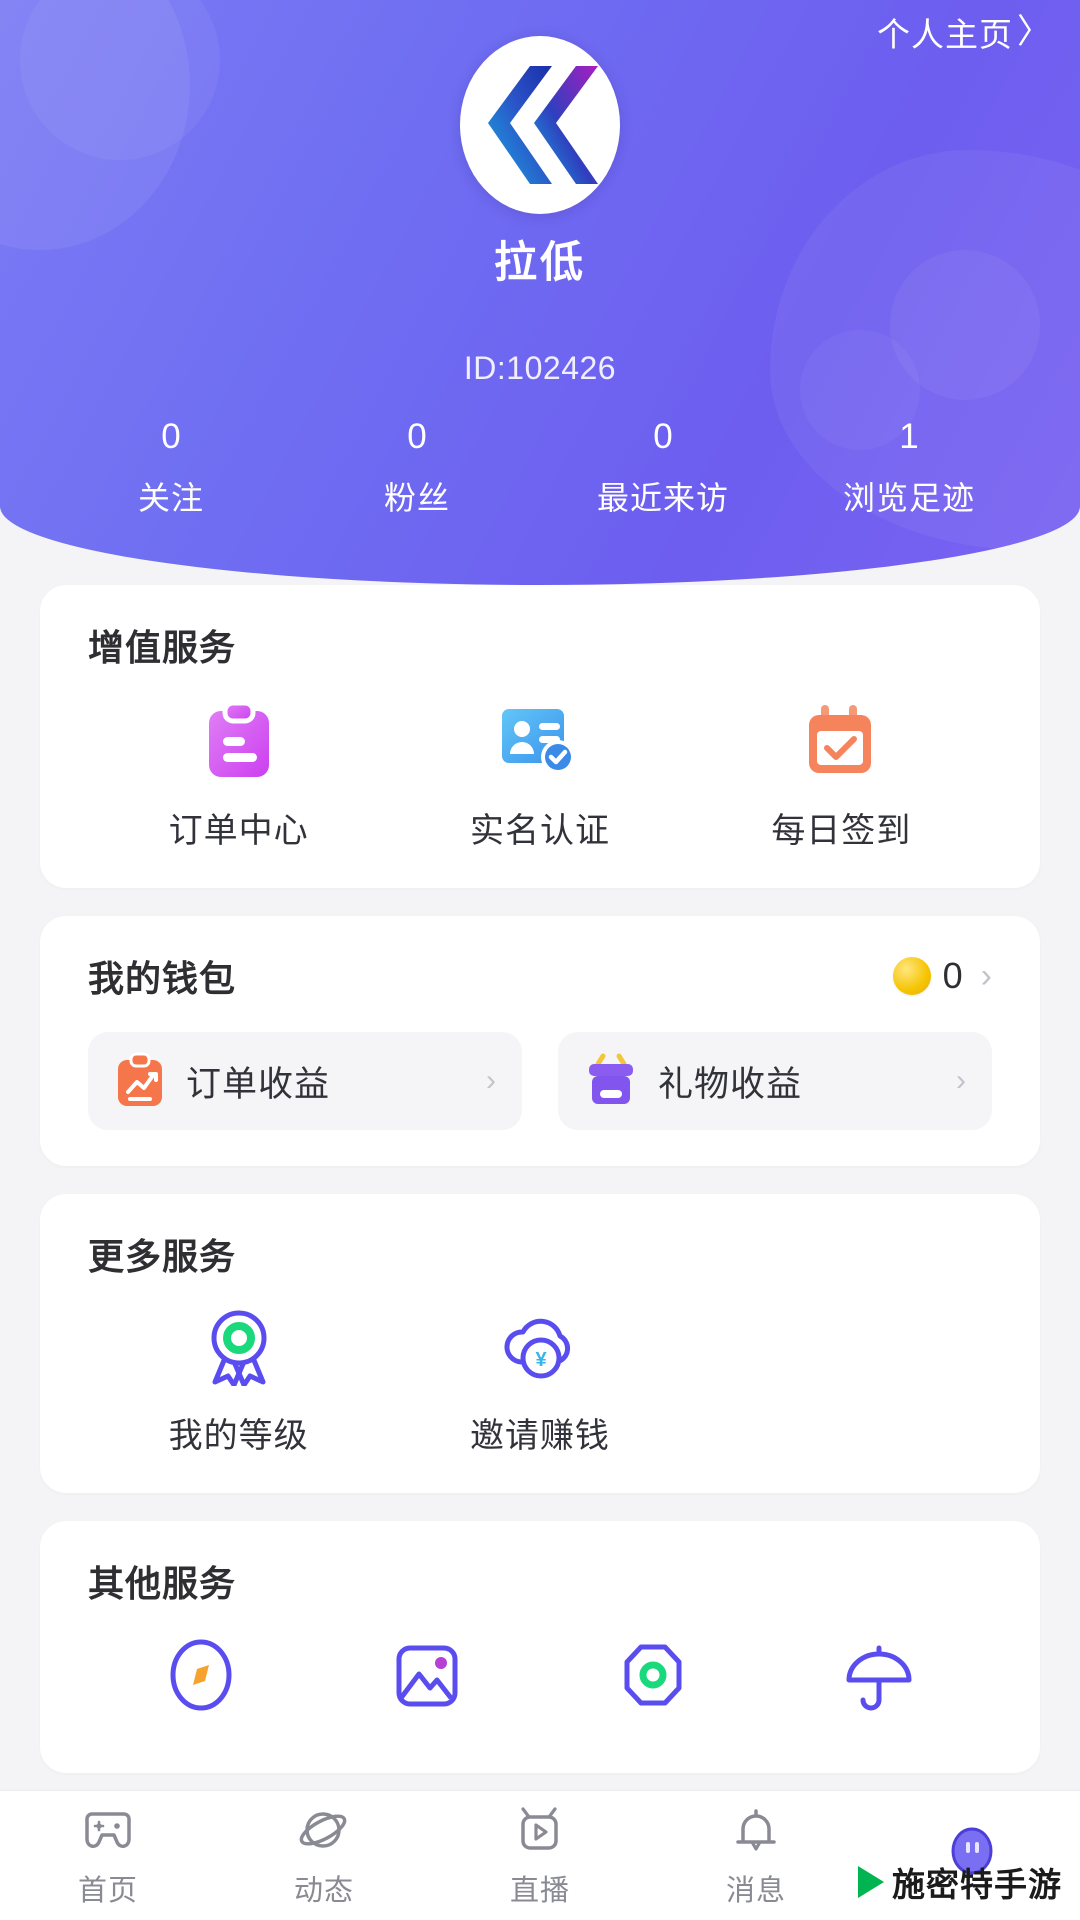 The height and width of the screenshot is (1920, 1080). What do you see at coordinates (977, 1884) in the screenshot?
I see `watermark-text: 施密特手游` at bounding box center [977, 1884].